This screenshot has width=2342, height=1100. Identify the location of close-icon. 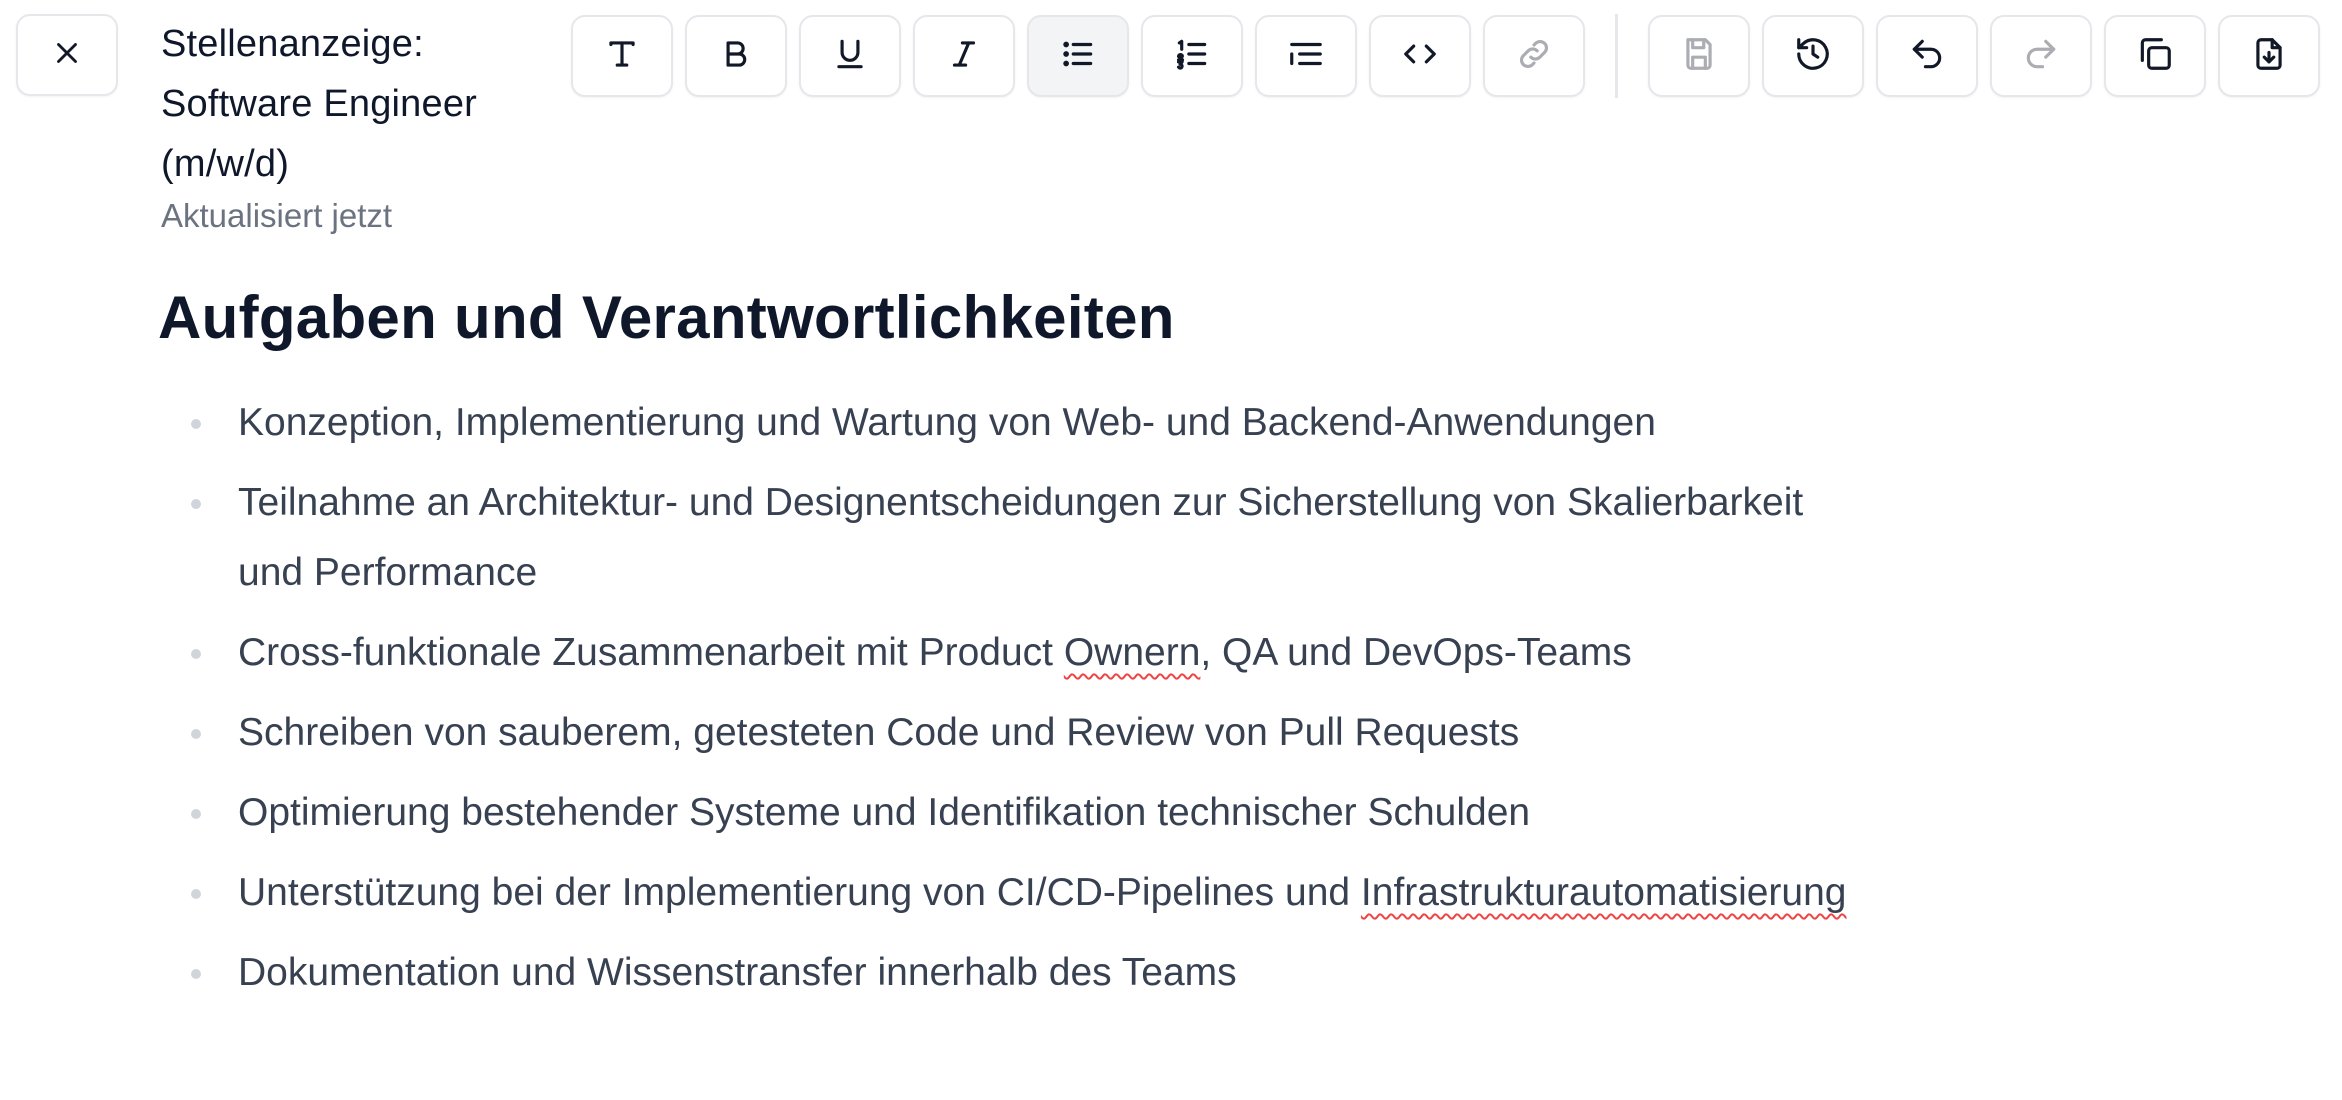
(67, 55).